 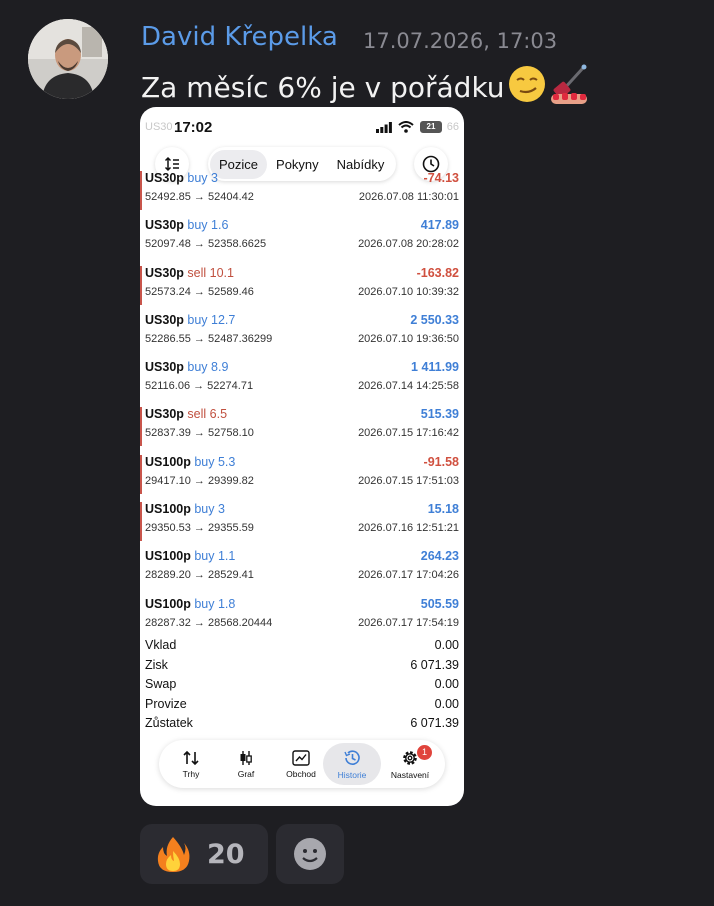 I want to click on deal-datetime: 2026.07.08 20:28:02, so click(x=408, y=244).